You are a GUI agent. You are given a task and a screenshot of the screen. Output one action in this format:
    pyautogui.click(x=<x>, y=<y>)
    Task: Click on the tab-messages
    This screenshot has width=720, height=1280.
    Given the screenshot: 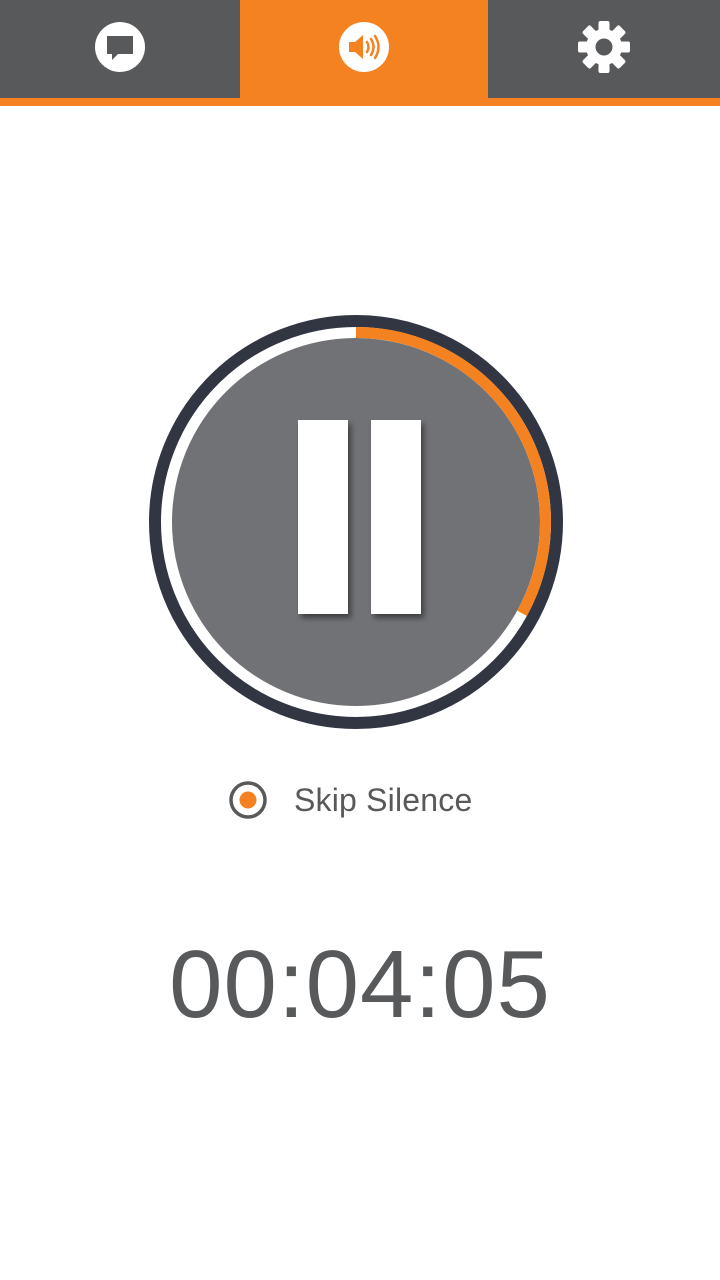 What is the action you would take?
    pyautogui.click(x=120, y=49)
    